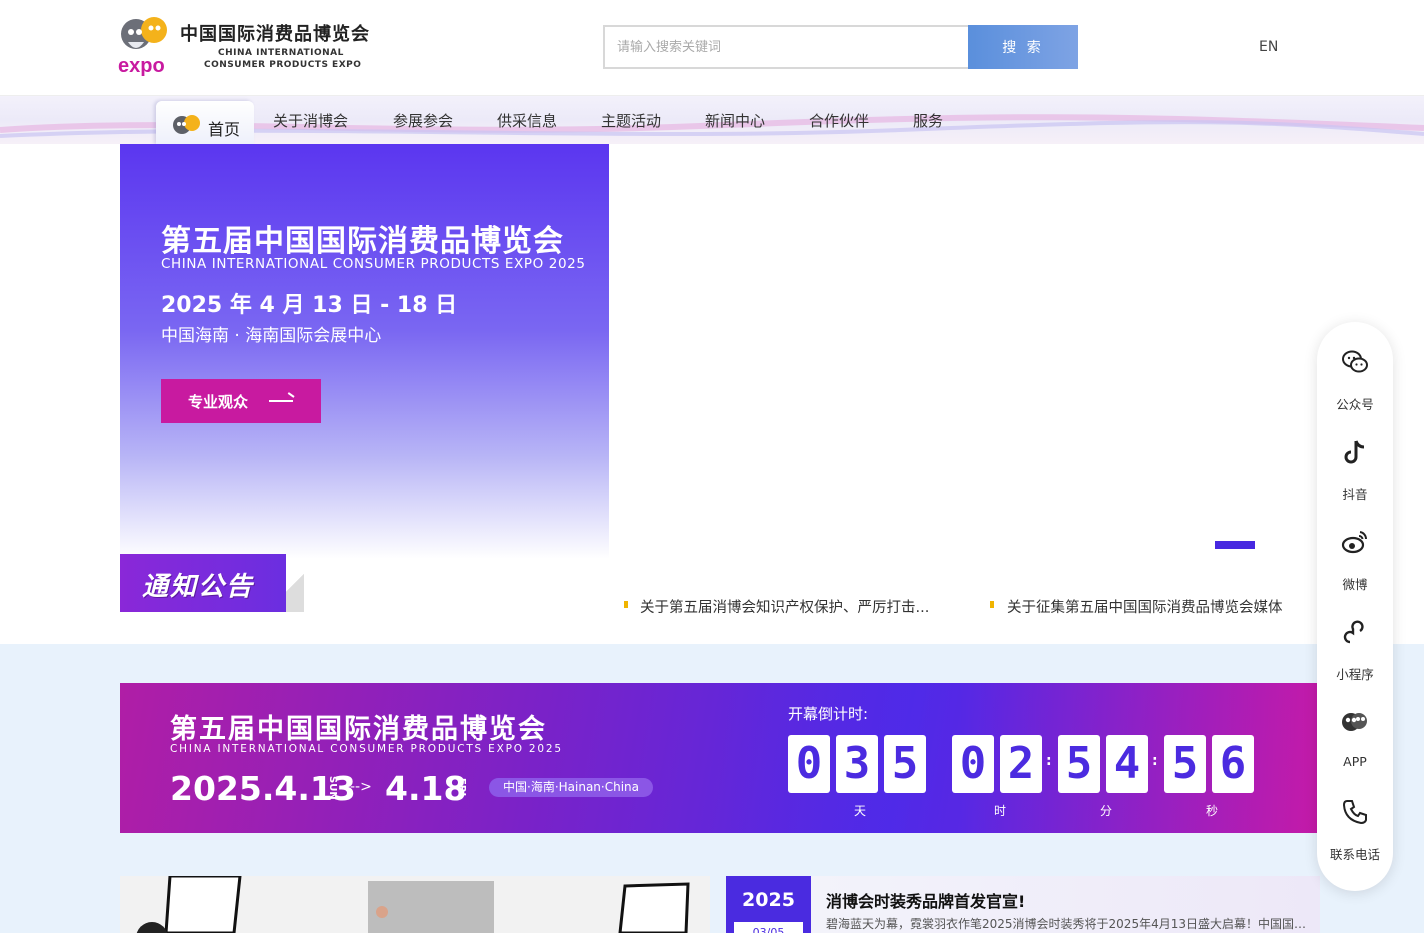 The image size is (1424, 933). I want to click on side-label: 小程序, so click(1355, 674).